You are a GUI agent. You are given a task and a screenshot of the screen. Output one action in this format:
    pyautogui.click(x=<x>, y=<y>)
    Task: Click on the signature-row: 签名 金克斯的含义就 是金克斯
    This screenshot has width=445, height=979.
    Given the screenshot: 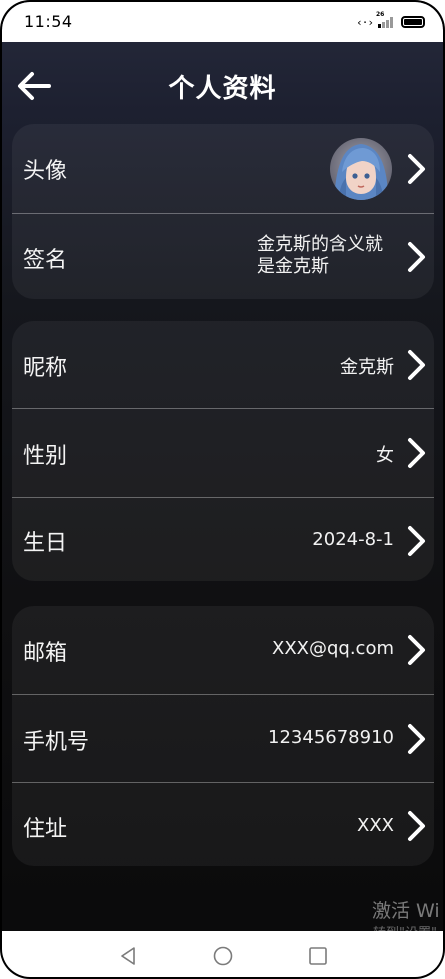 What is the action you would take?
    pyautogui.click(x=223, y=256)
    